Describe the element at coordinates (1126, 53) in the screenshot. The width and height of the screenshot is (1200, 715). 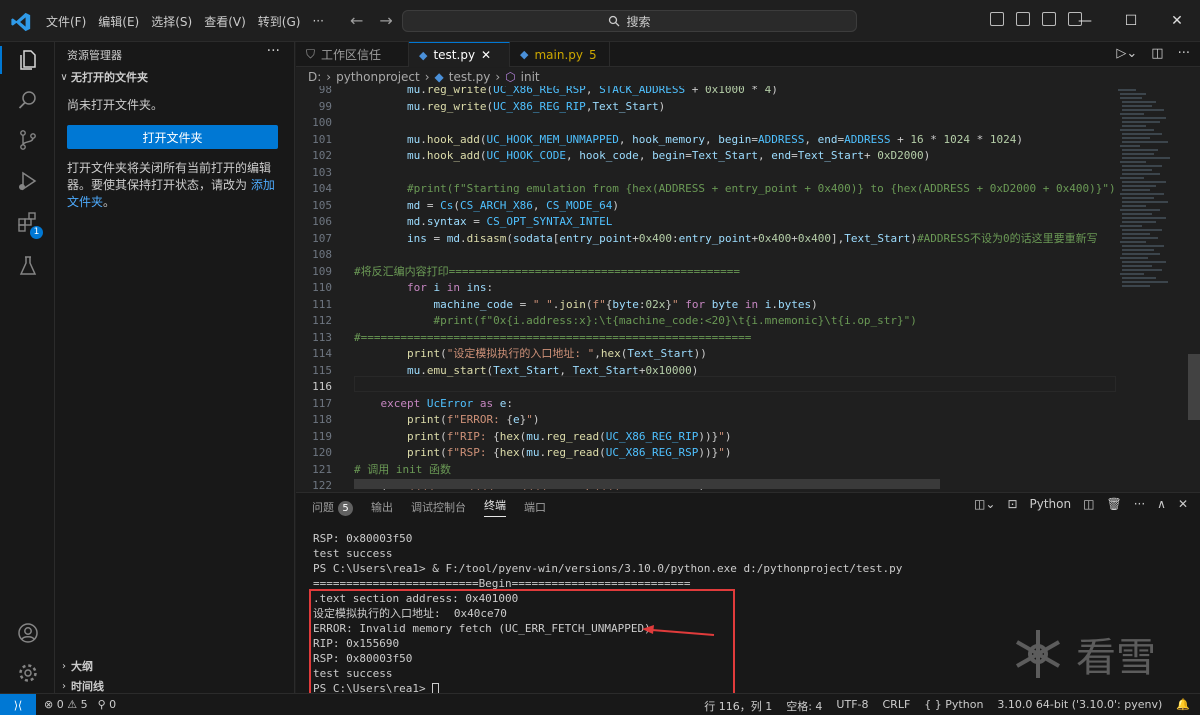
I see `run-icon: ▷⌄` at that location.